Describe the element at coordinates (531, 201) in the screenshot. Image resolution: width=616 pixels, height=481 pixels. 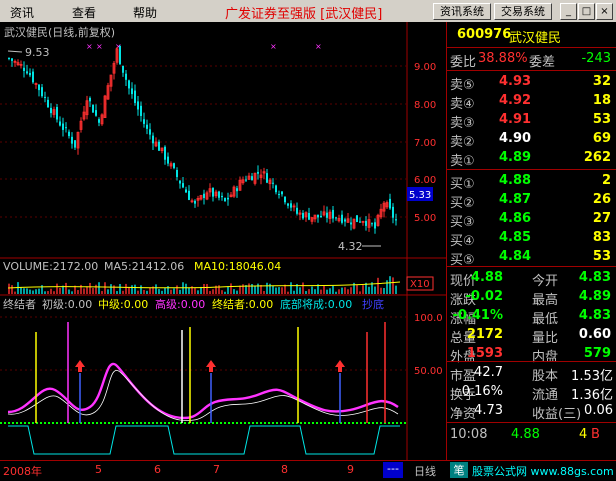
I see `bid-row: 买② 4.87 26` at that location.